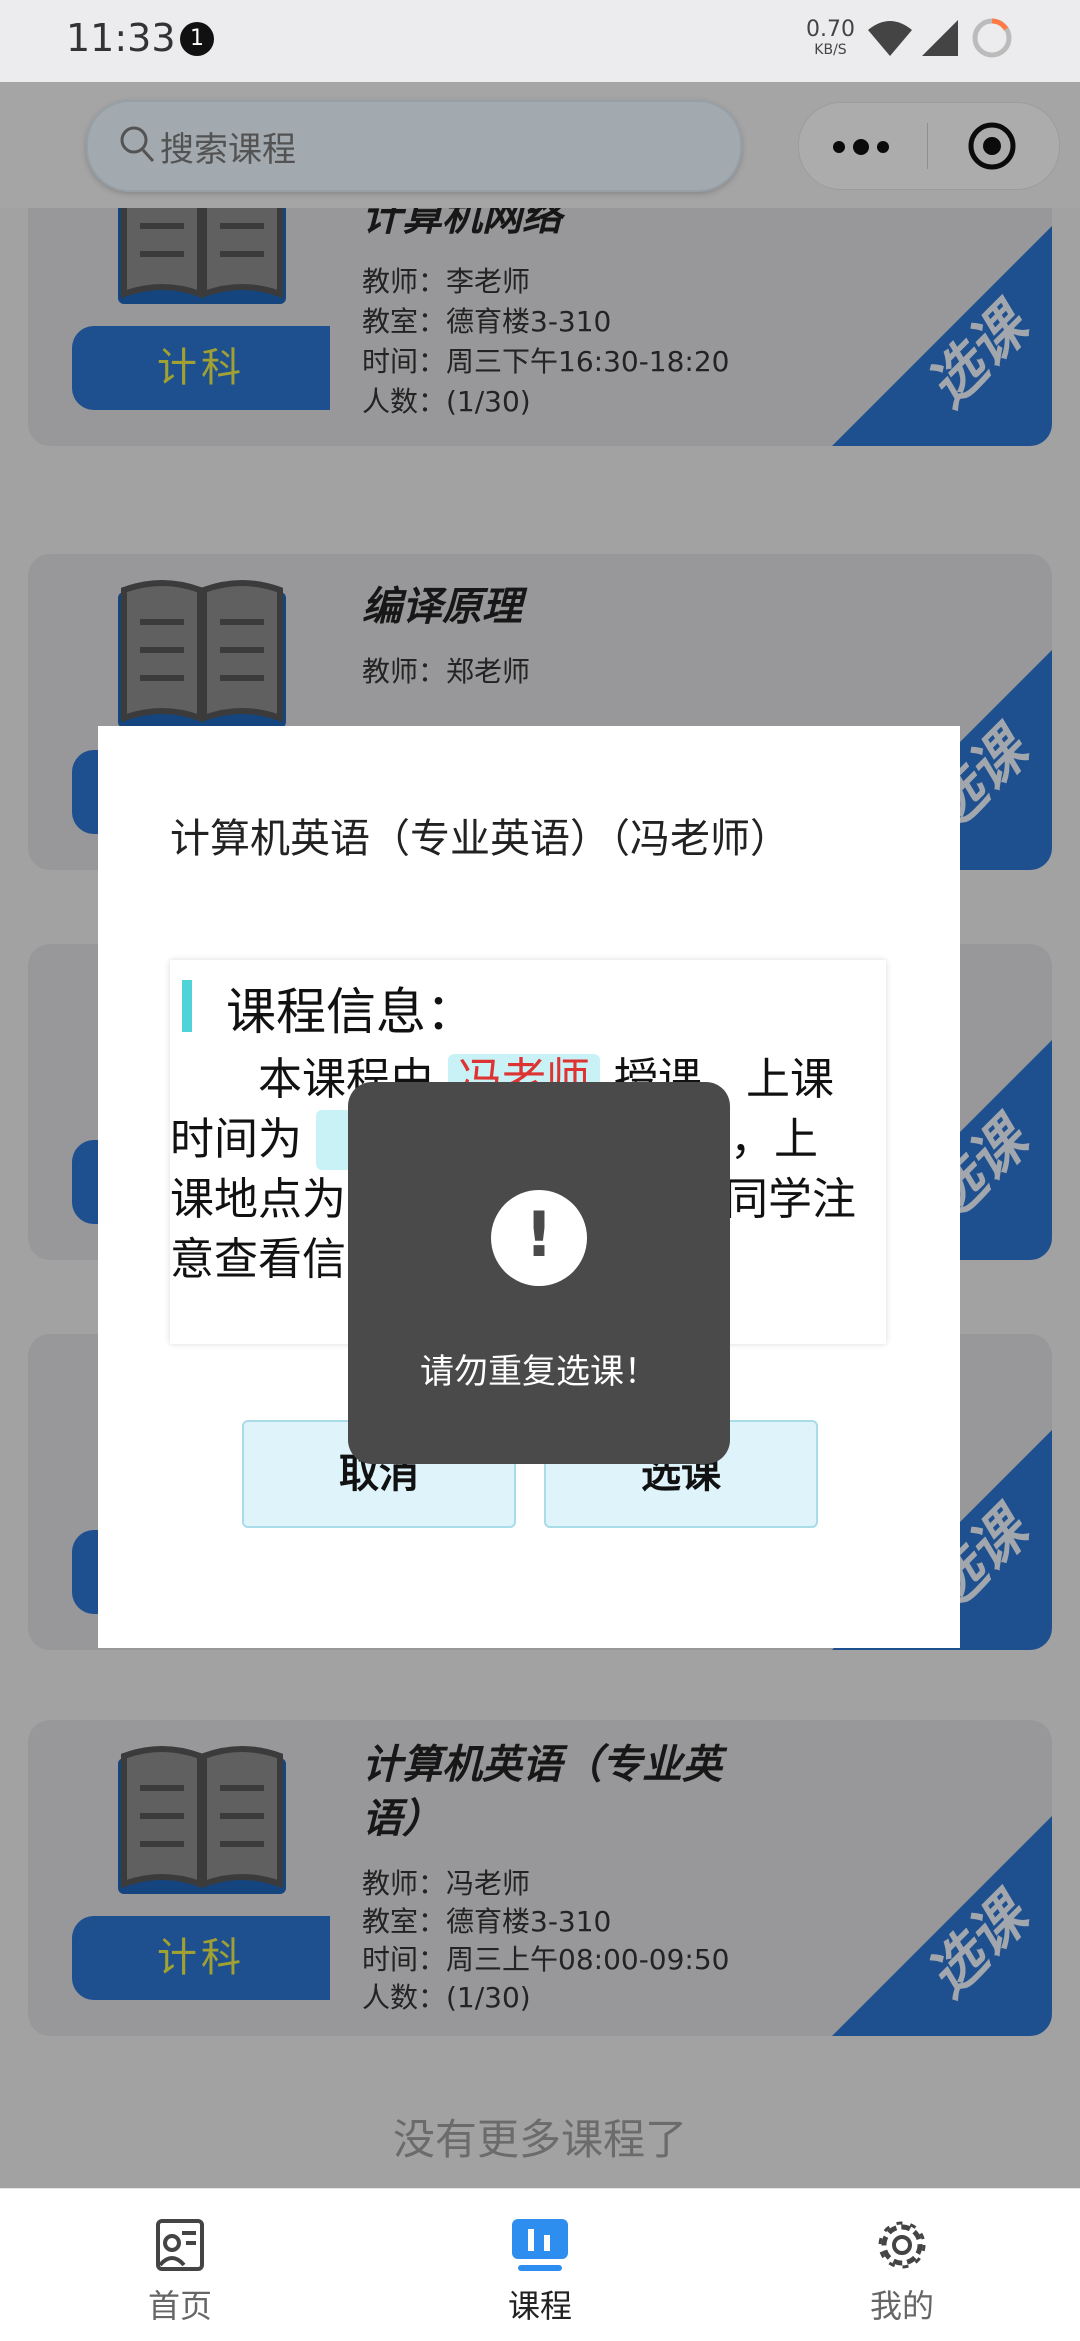  What do you see at coordinates (179, 2306) in the screenshot?
I see `tab-home-label: 首页` at bounding box center [179, 2306].